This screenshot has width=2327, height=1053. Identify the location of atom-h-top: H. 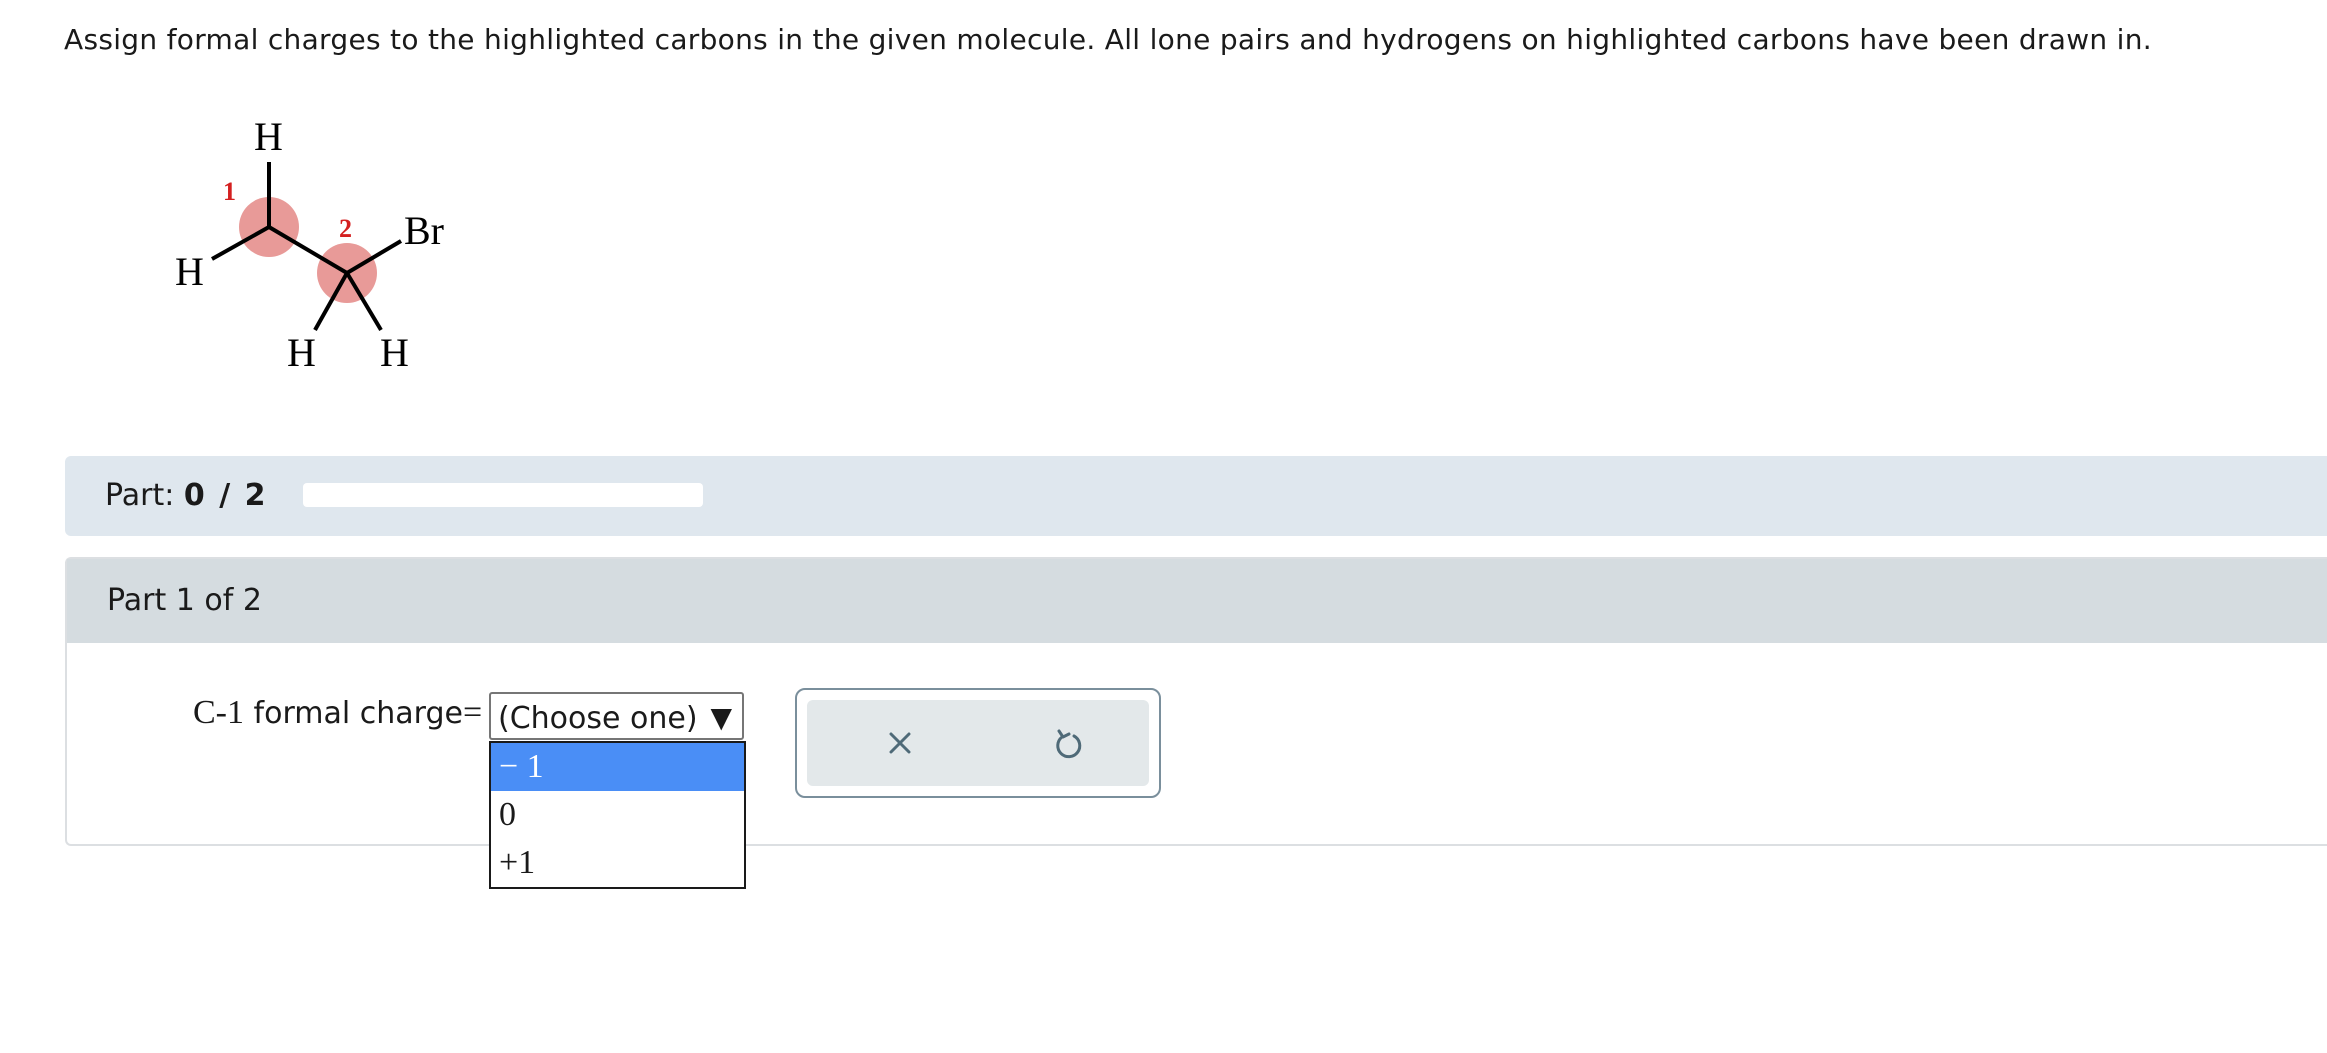
(268, 136).